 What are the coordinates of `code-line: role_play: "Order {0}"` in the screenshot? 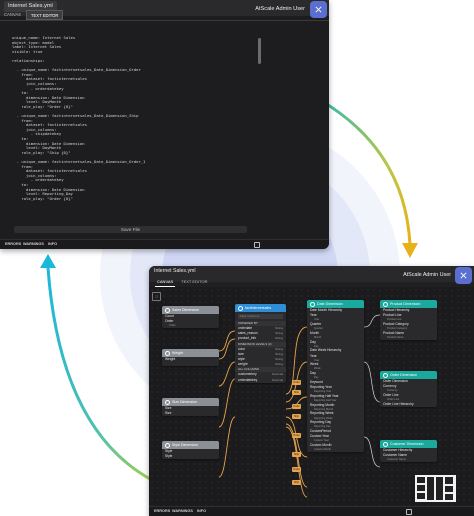 It's located at (134, 199).